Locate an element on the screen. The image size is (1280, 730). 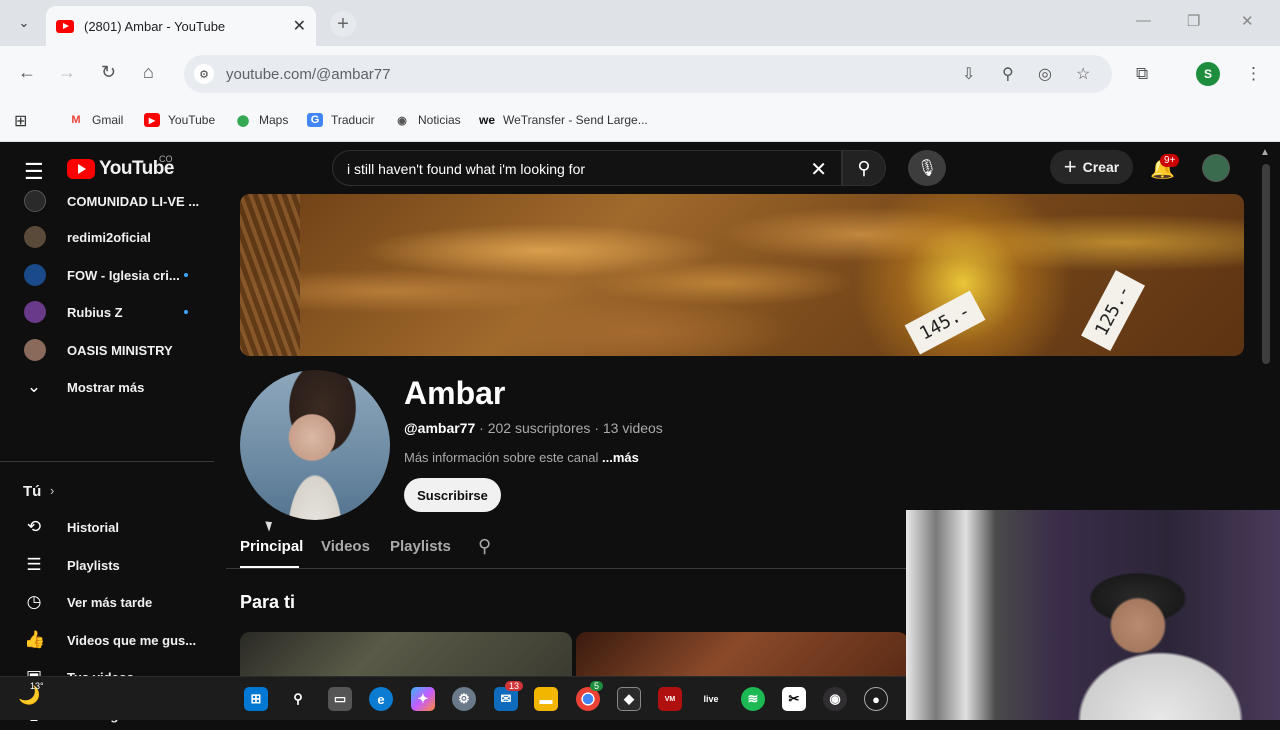
task-view-icon: ▭ is located at coordinates (340, 699).